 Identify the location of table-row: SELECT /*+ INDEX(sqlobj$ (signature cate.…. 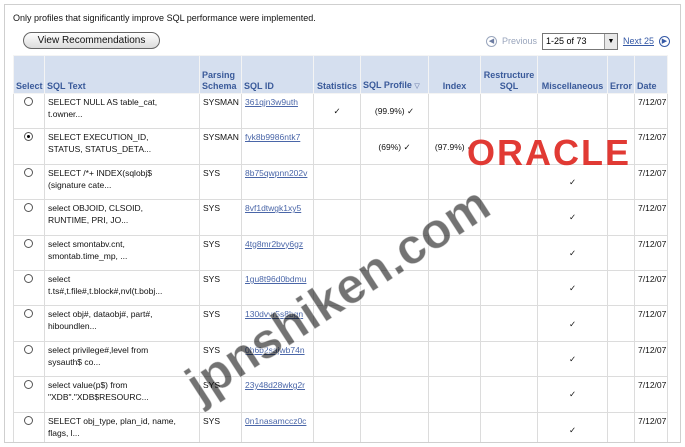
(340, 182).